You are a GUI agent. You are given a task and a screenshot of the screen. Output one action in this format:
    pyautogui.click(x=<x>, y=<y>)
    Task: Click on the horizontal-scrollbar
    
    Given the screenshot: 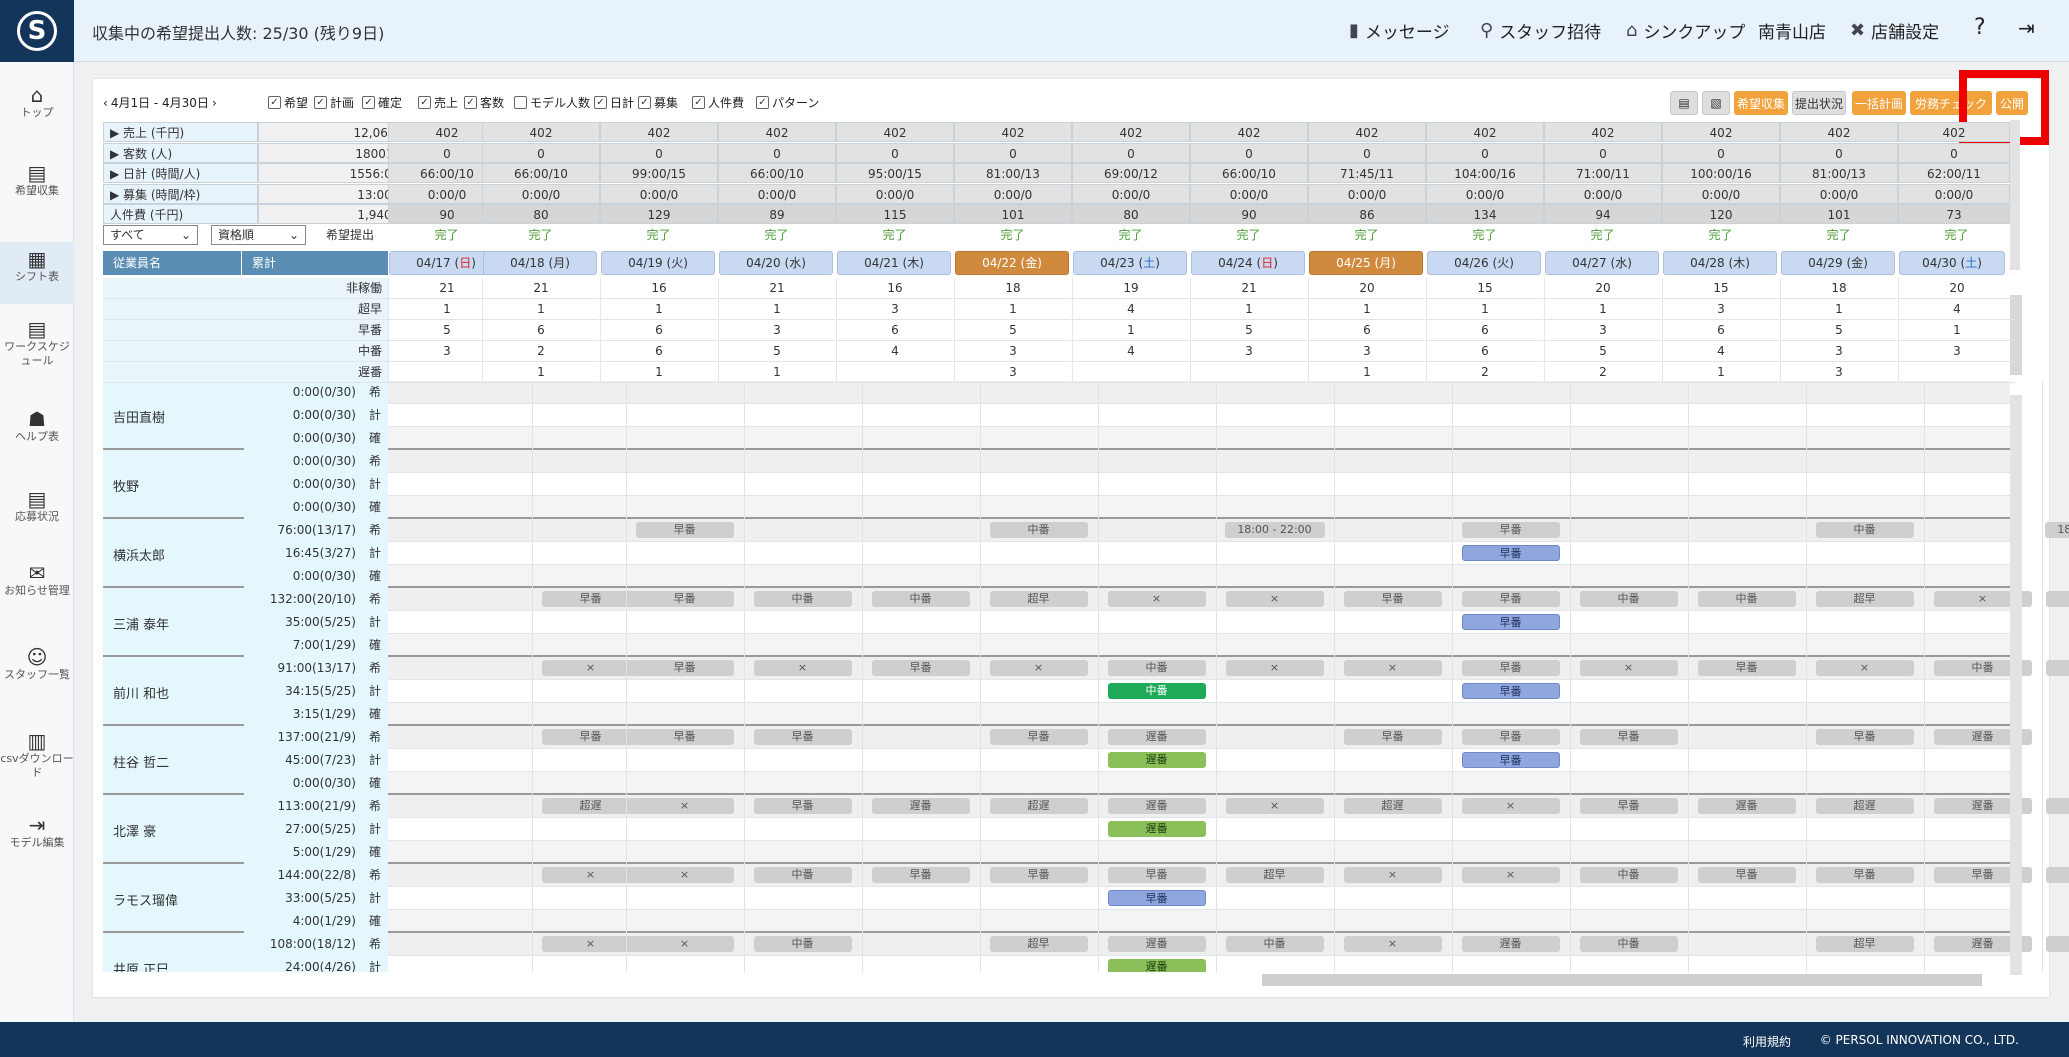 What is the action you would take?
    pyautogui.click(x=1622, y=980)
    